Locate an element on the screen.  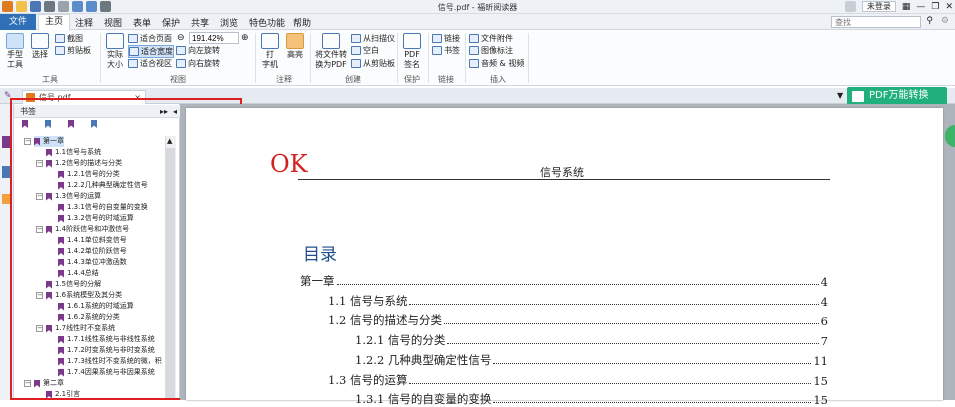
bookmark-item: 1.4.3单位冲激函数 is located at coordinates (92, 262).